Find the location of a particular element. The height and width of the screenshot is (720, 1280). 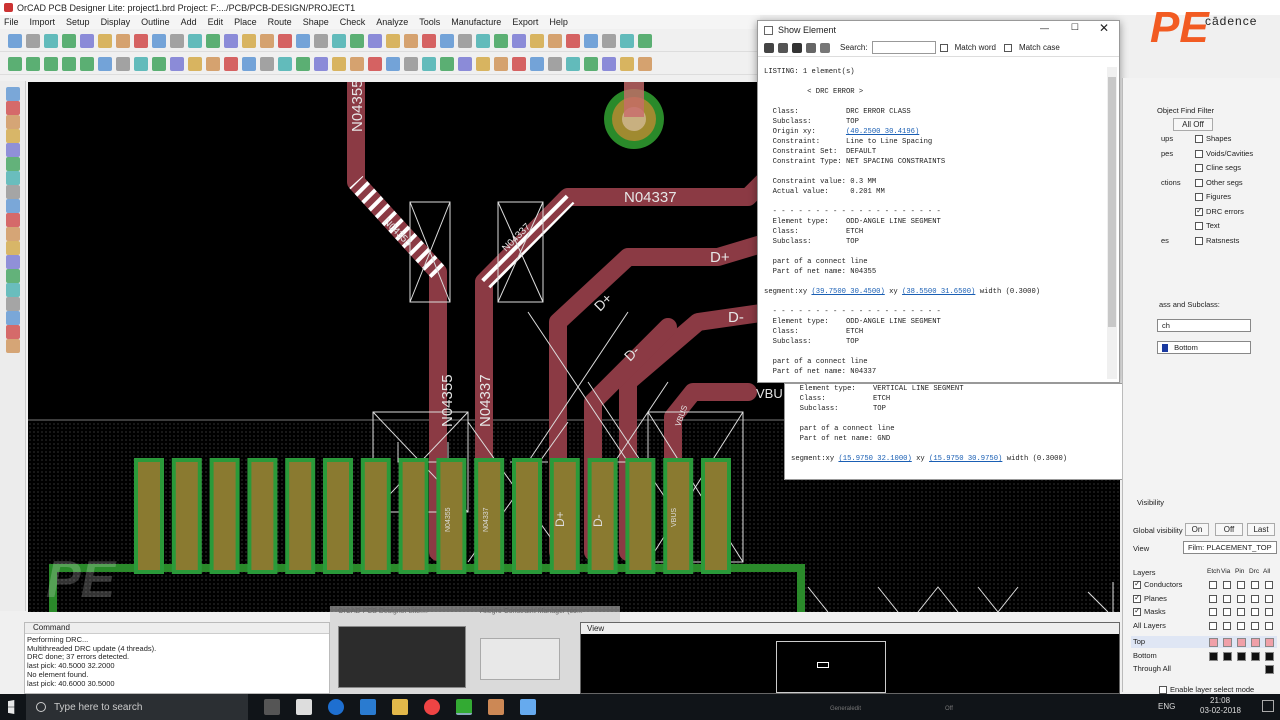

visibility-last-button: Last is located at coordinates (1261, 529).